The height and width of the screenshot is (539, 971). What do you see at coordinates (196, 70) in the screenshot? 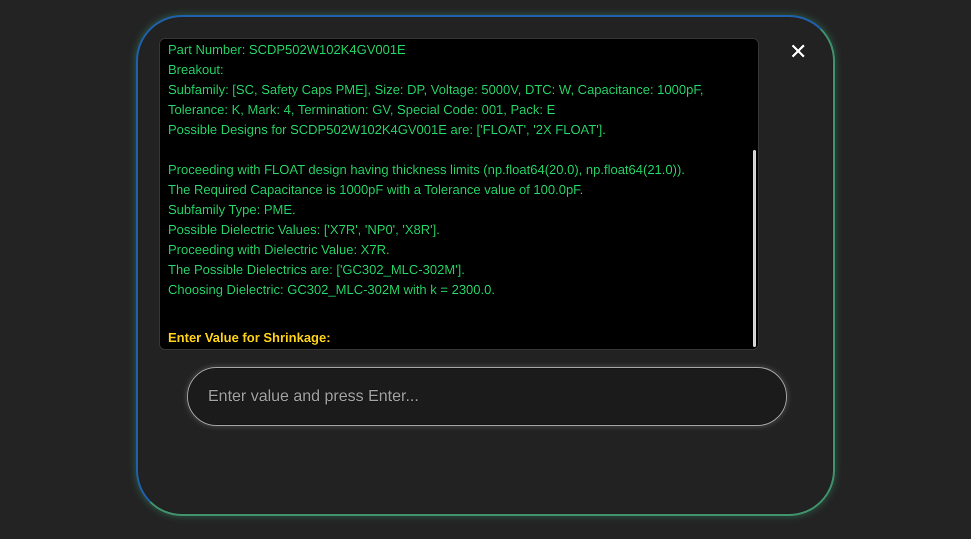
I see `console-line: Breakout:` at bounding box center [196, 70].